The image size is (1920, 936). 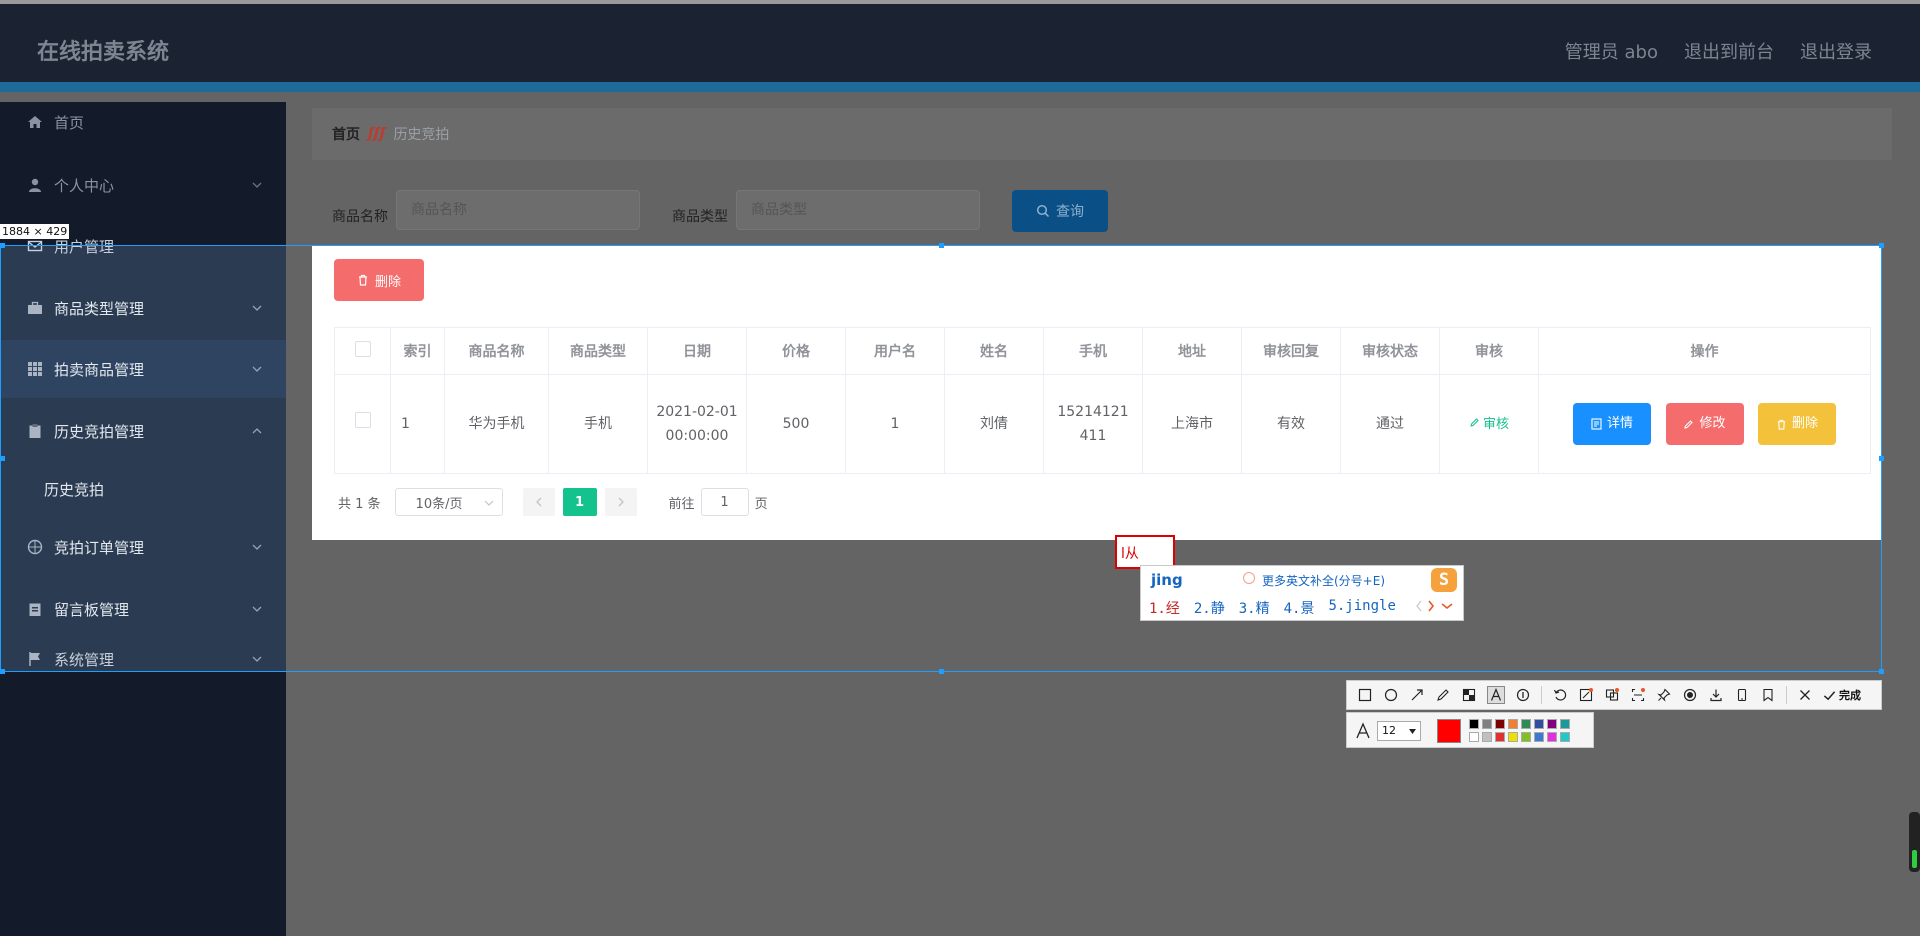 What do you see at coordinates (1391, 695) in the screenshot?
I see `ellipse-tool-icon` at bounding box center [1391, 695].